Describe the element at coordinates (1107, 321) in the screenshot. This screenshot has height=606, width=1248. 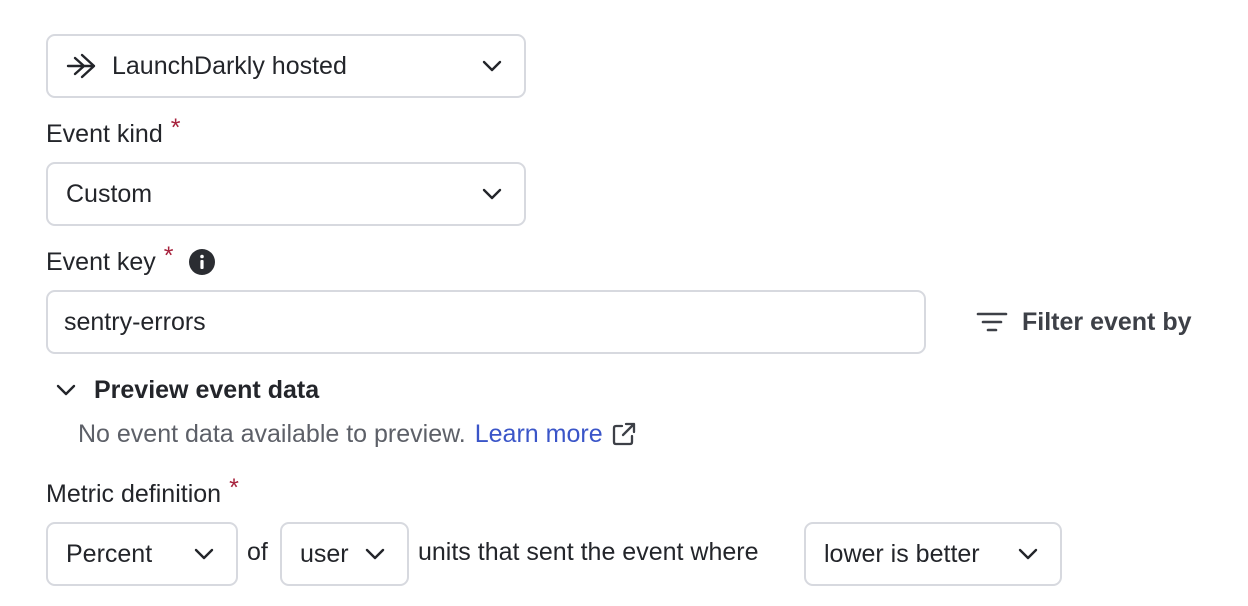
I see `filter-label: Filter event by` at that location.